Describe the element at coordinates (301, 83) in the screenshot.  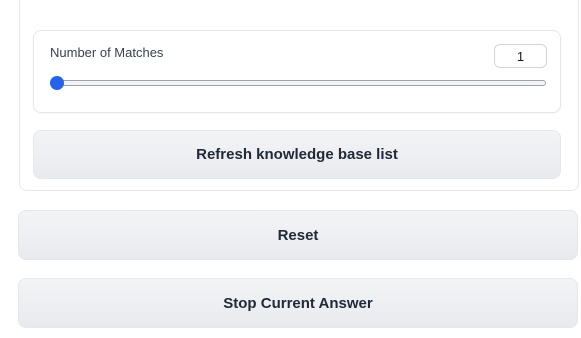
I see `number-of-matches-slider-track` at that location.